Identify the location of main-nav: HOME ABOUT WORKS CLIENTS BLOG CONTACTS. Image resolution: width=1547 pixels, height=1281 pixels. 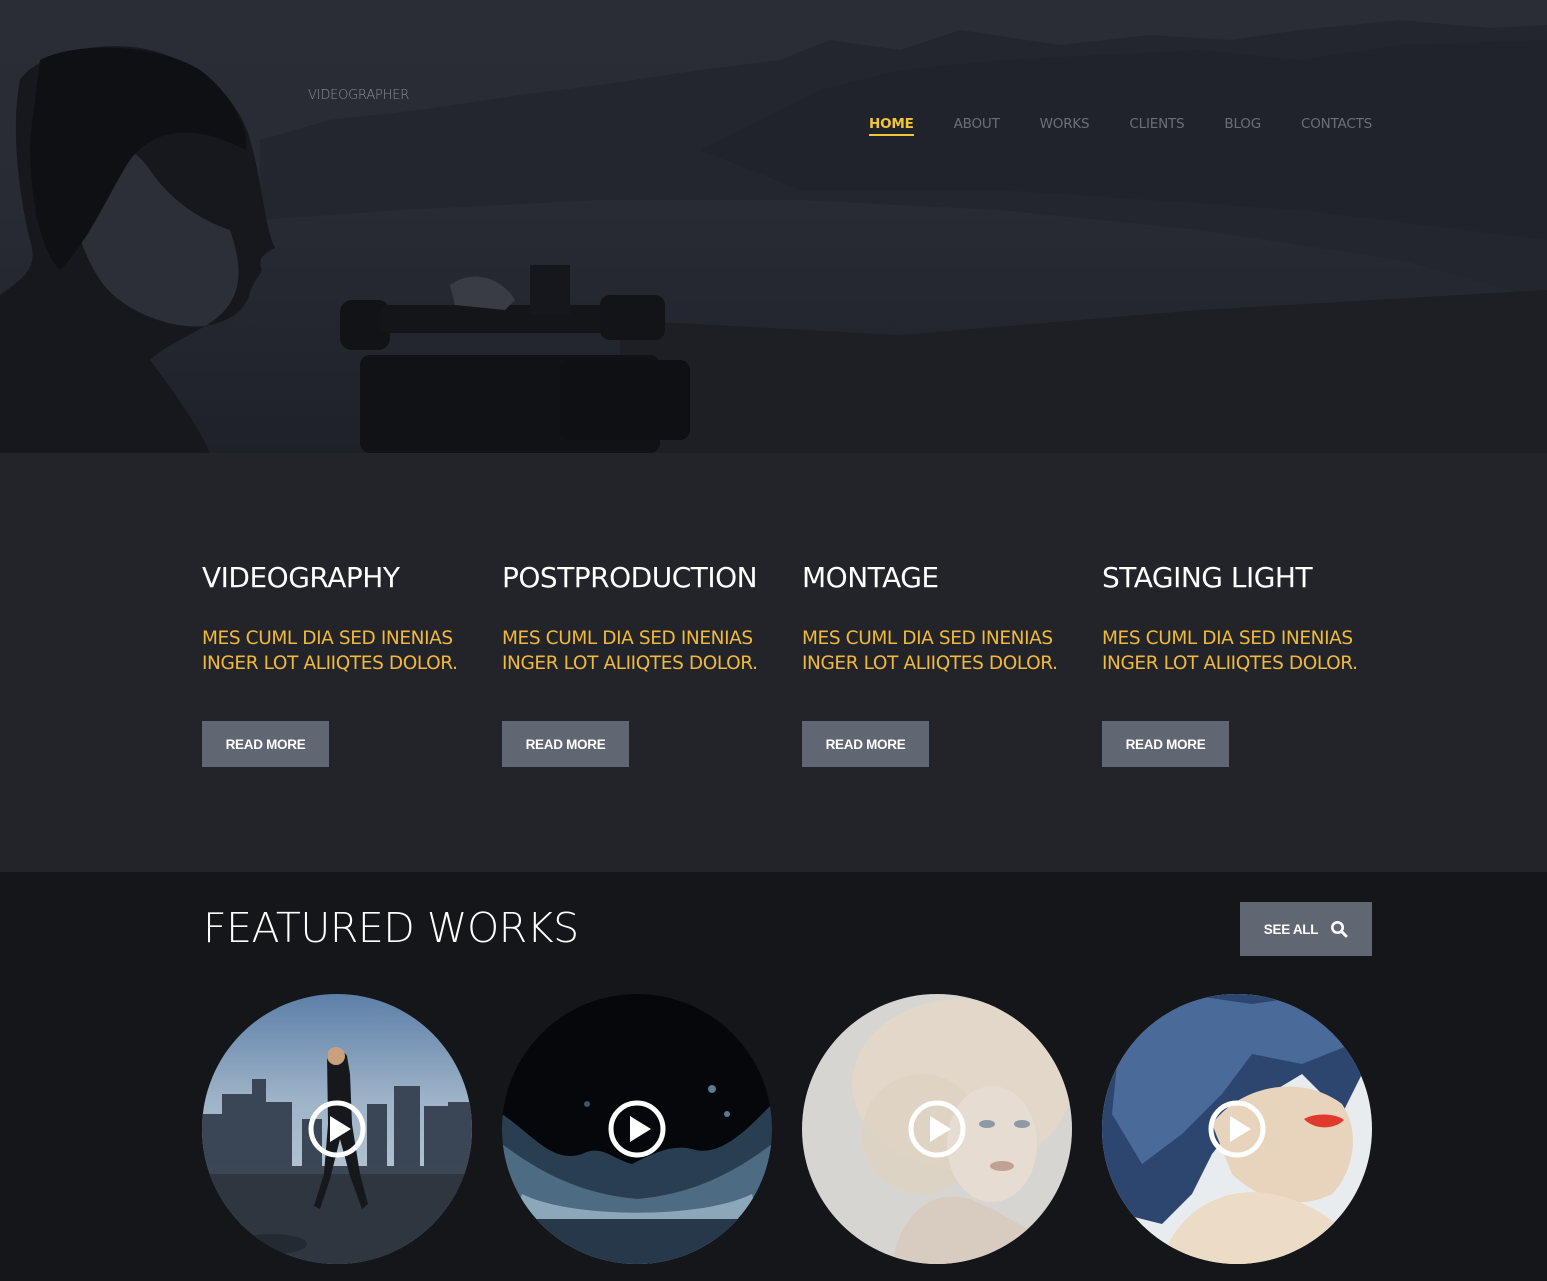
(1120, 126).